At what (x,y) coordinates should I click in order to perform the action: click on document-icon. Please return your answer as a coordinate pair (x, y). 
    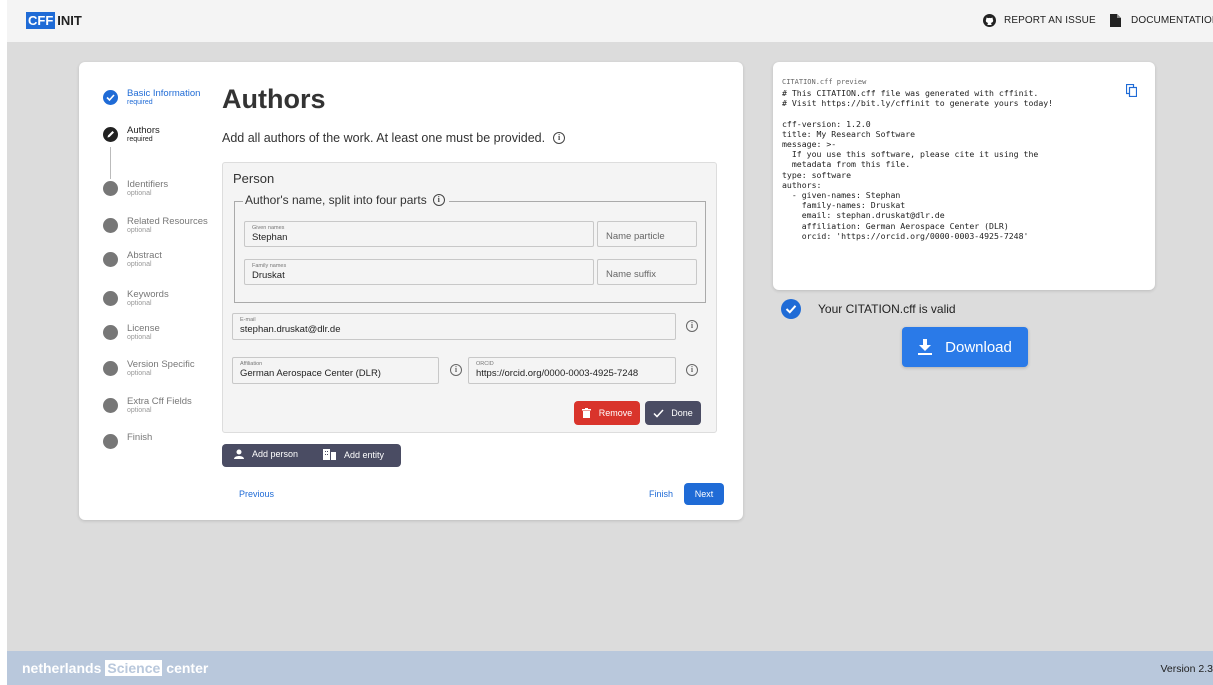
    Looking at the image, I should click on (1115, 20).